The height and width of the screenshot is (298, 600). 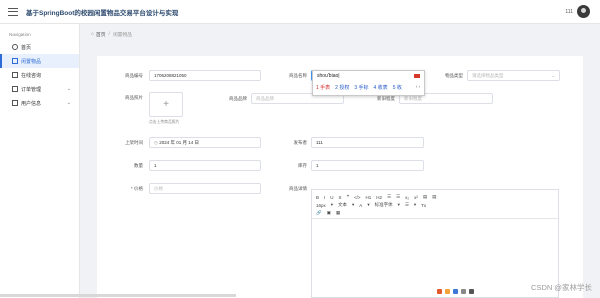 I want to click on code-input: 1706208821050, so click(x=205, y=75).